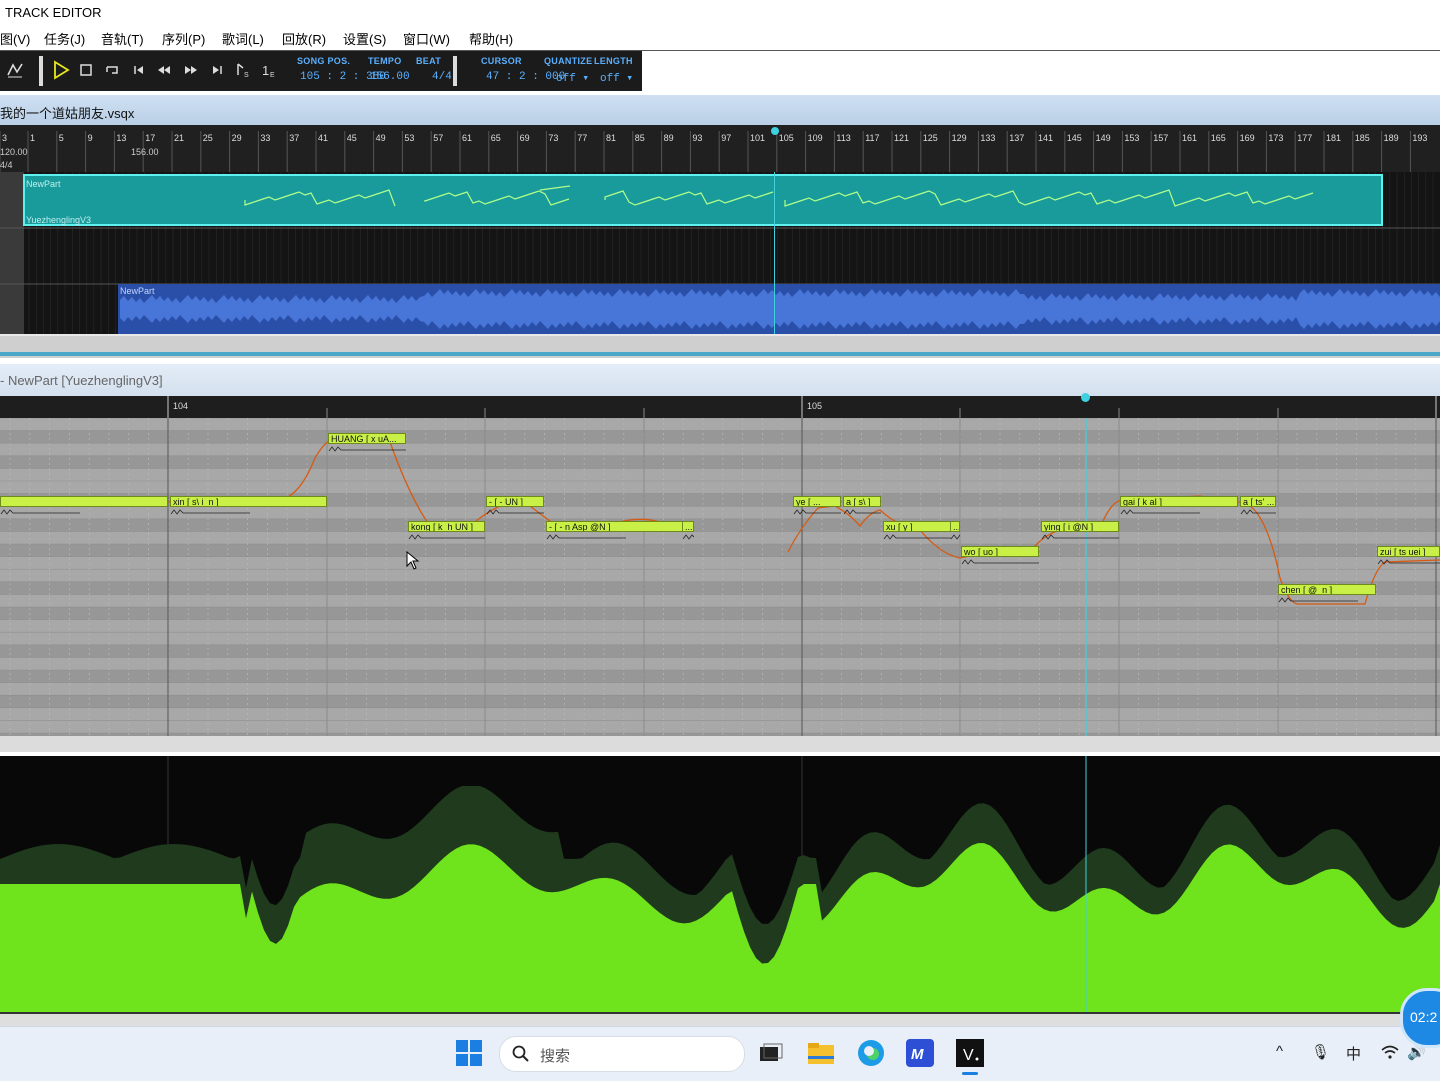  Describe the element at coordinates (243, 38) in the screenshot. I see `menu-lyrics: 歌词(L)` at that location.